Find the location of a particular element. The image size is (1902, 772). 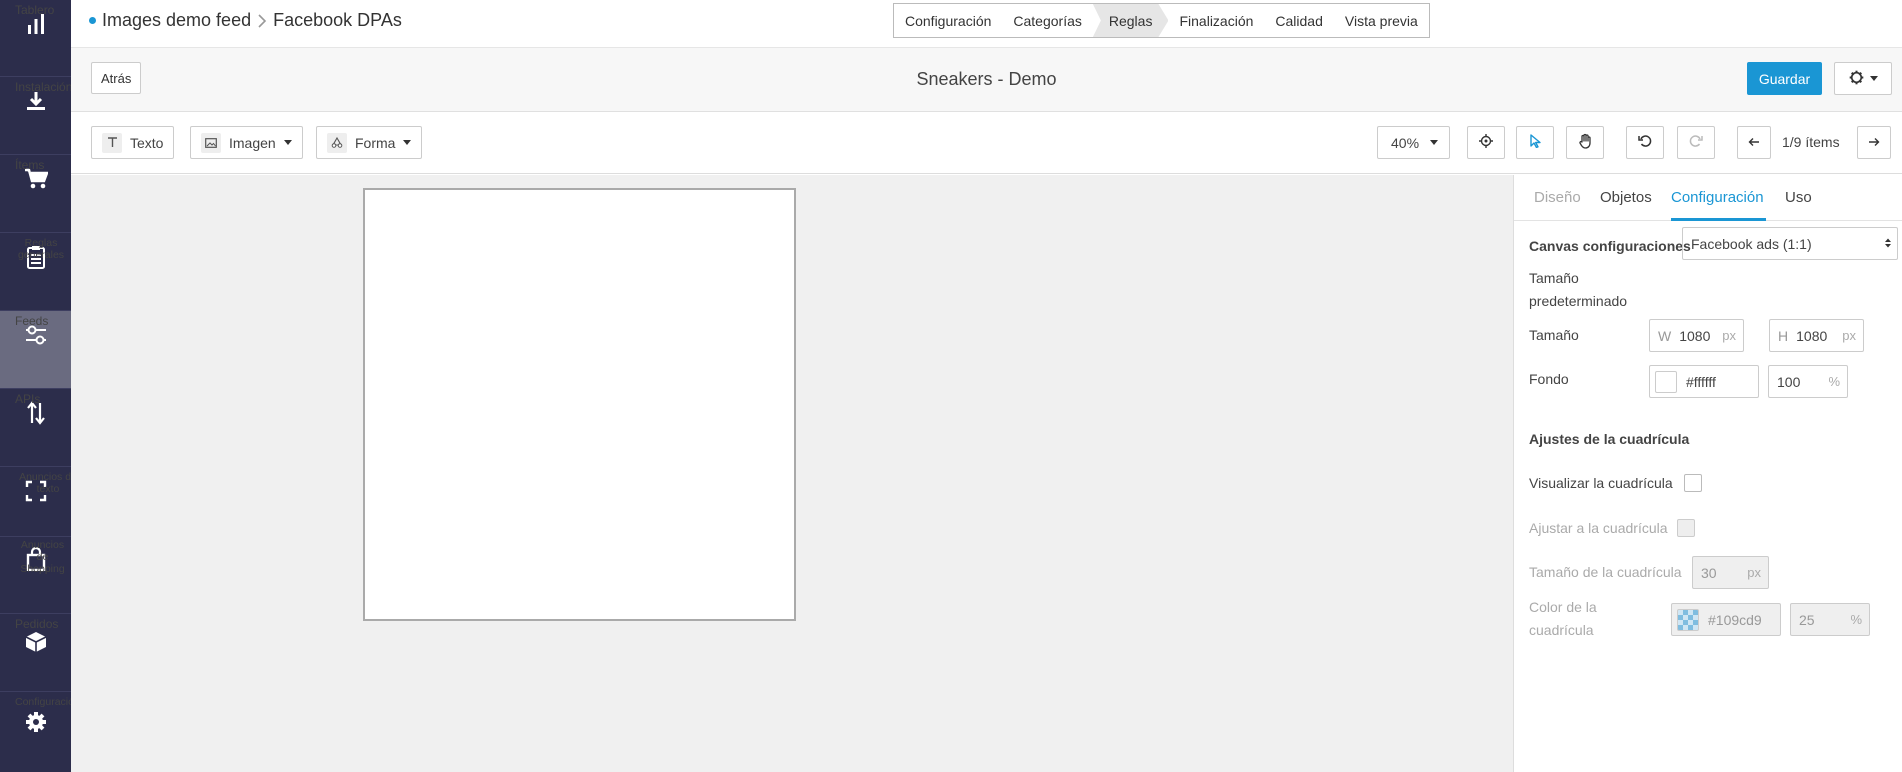

grid-opacity-value: 25 is located at coordinates (1807, 619).